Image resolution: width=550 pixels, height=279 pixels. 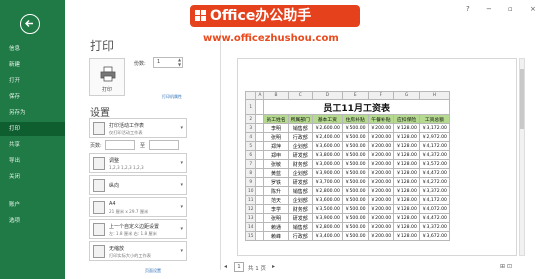 I want to click on page-setup-link: 页面设置, so click(x=153, y=271).